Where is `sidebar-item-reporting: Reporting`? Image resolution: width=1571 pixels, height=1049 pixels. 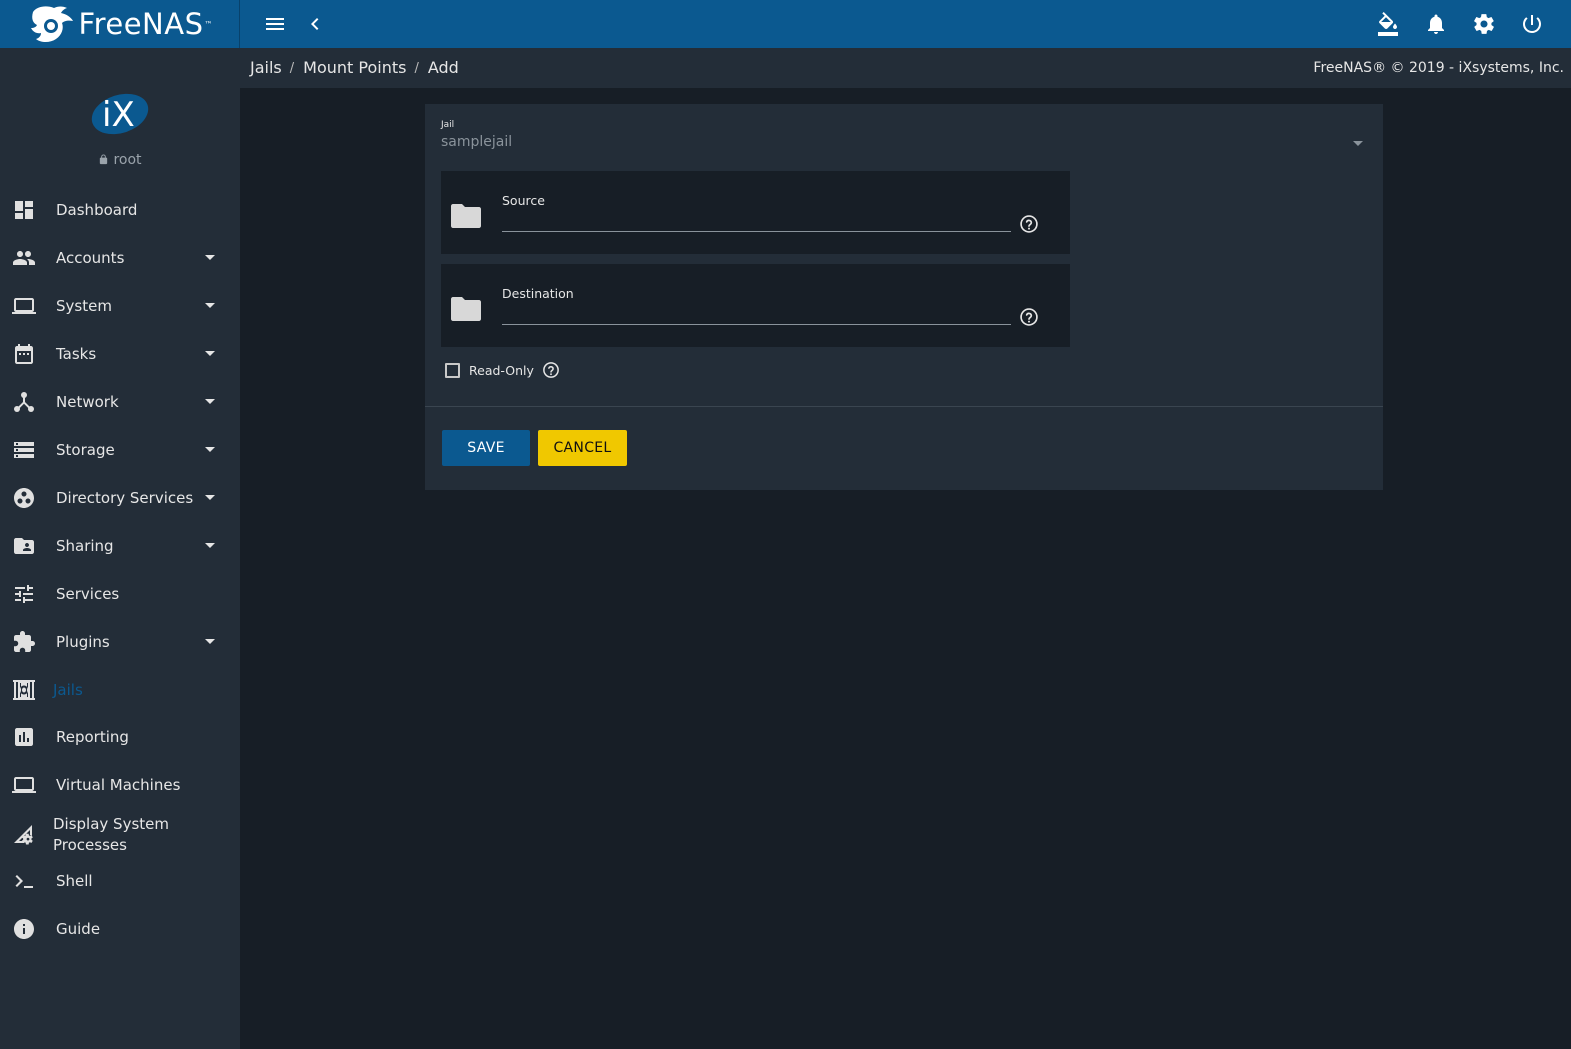 sidebar-item-reporting: Reporting is located at coordinates (120, 737).